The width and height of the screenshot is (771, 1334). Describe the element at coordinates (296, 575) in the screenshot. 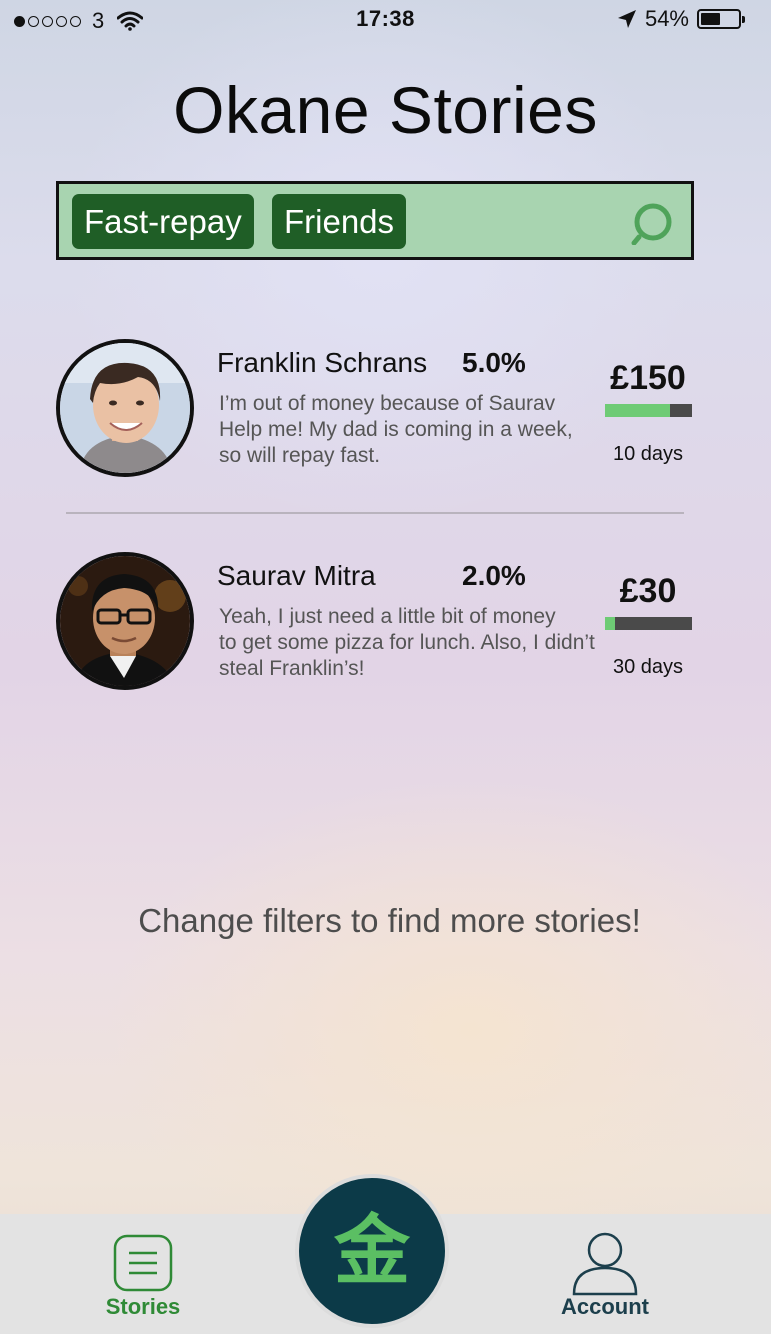

I see `story-name: Saurav Mitra` at that location.